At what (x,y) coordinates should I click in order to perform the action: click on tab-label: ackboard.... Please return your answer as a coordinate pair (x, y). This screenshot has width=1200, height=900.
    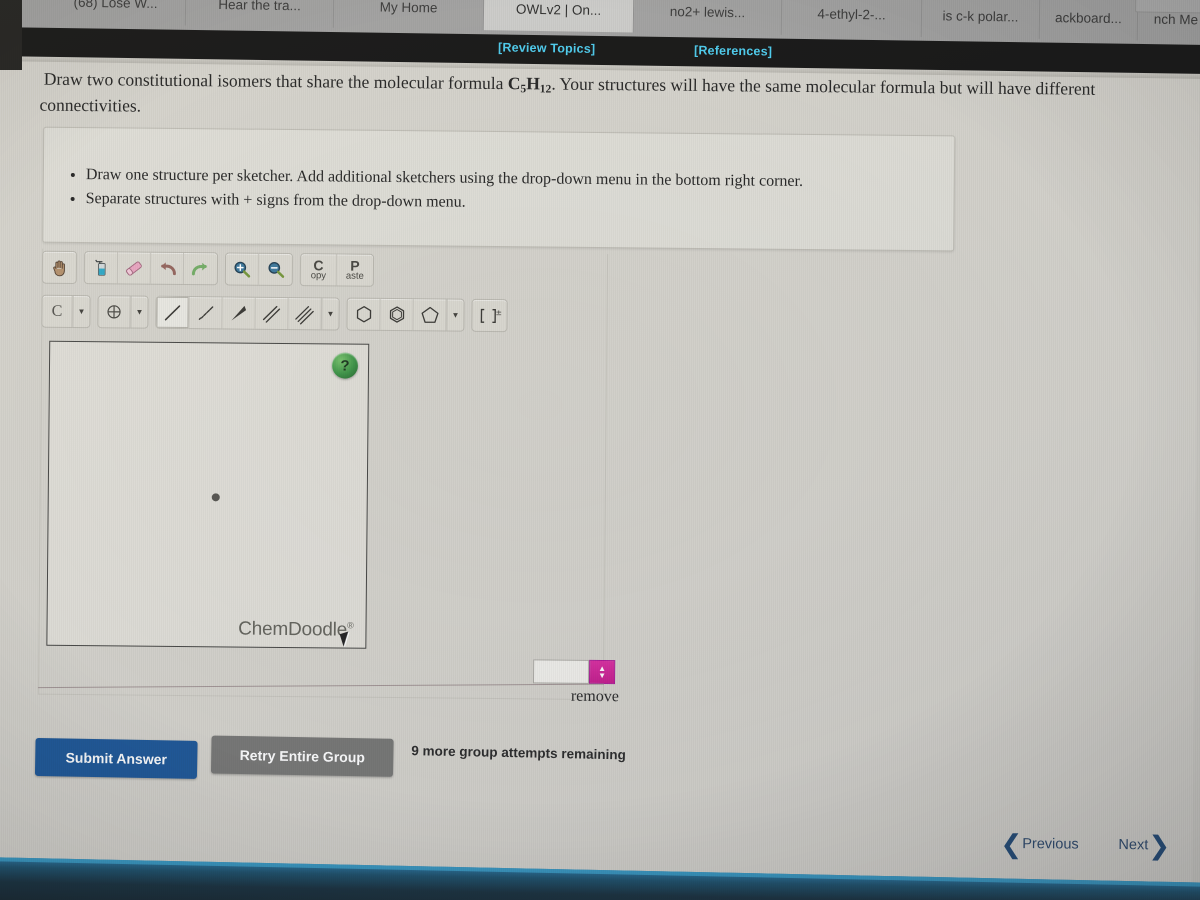
    Looking at the image, I should click on (1088, 17).